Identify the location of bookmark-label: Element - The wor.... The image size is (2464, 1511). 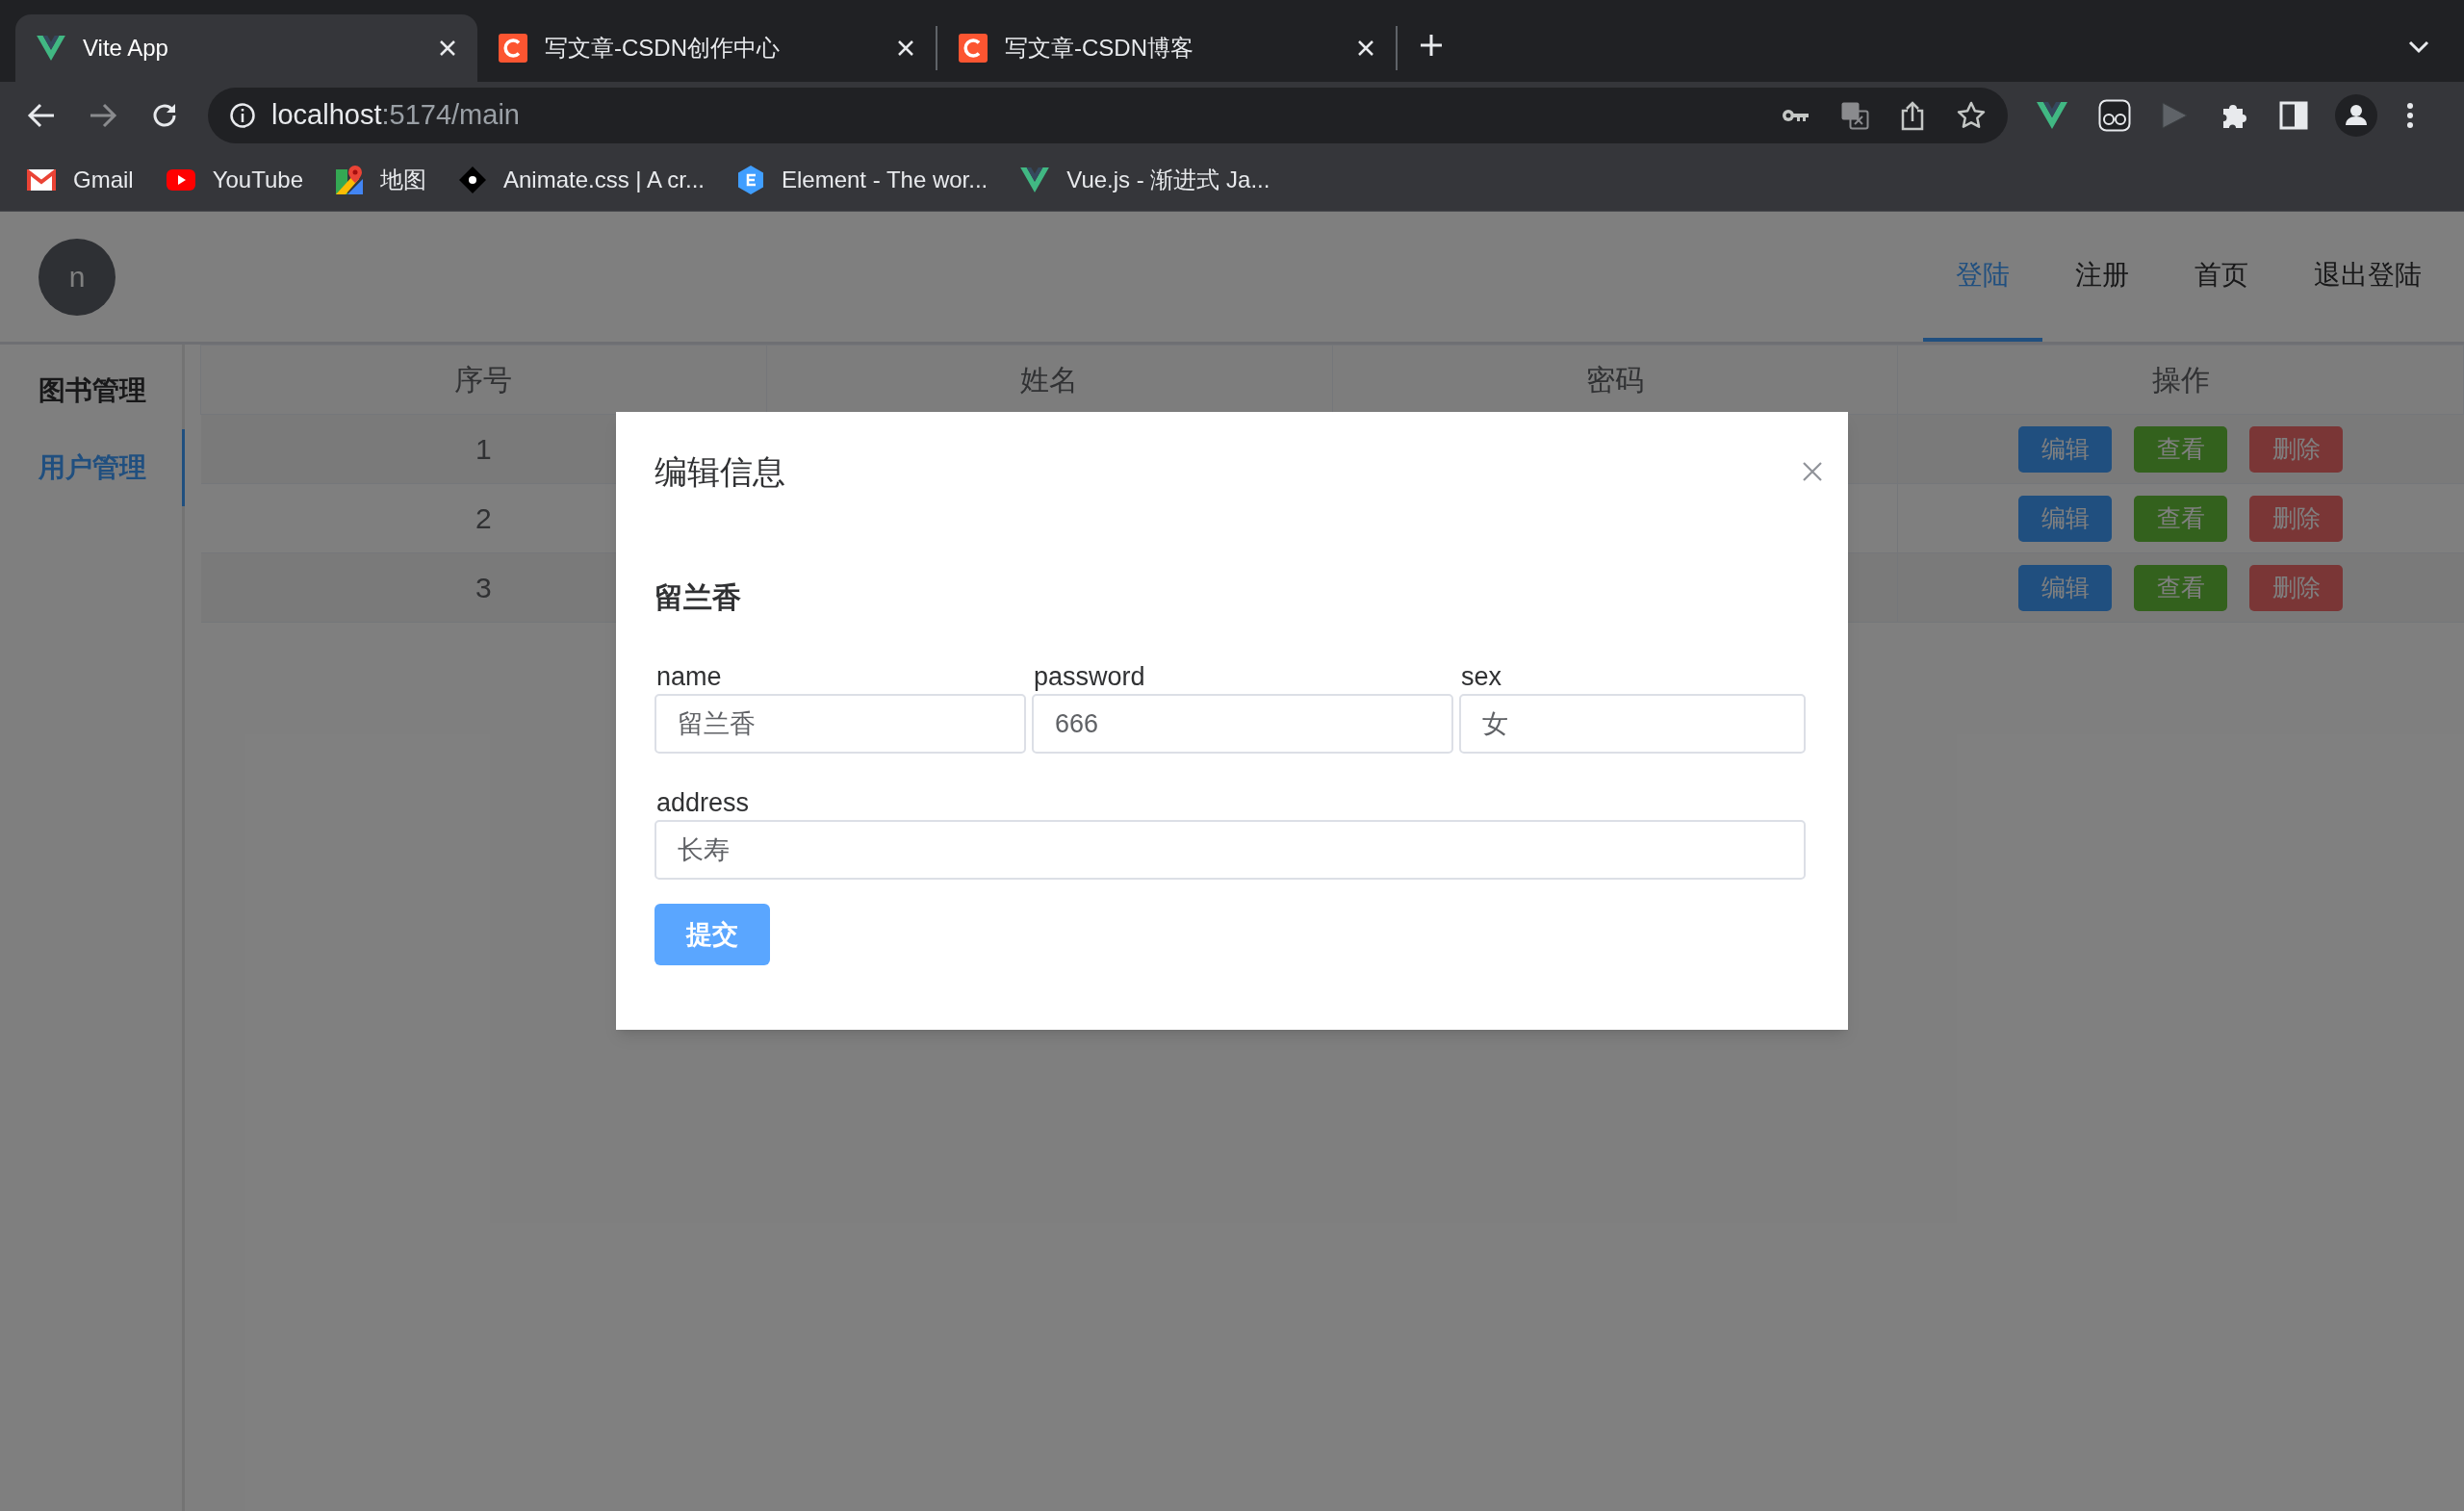
(884, 180).